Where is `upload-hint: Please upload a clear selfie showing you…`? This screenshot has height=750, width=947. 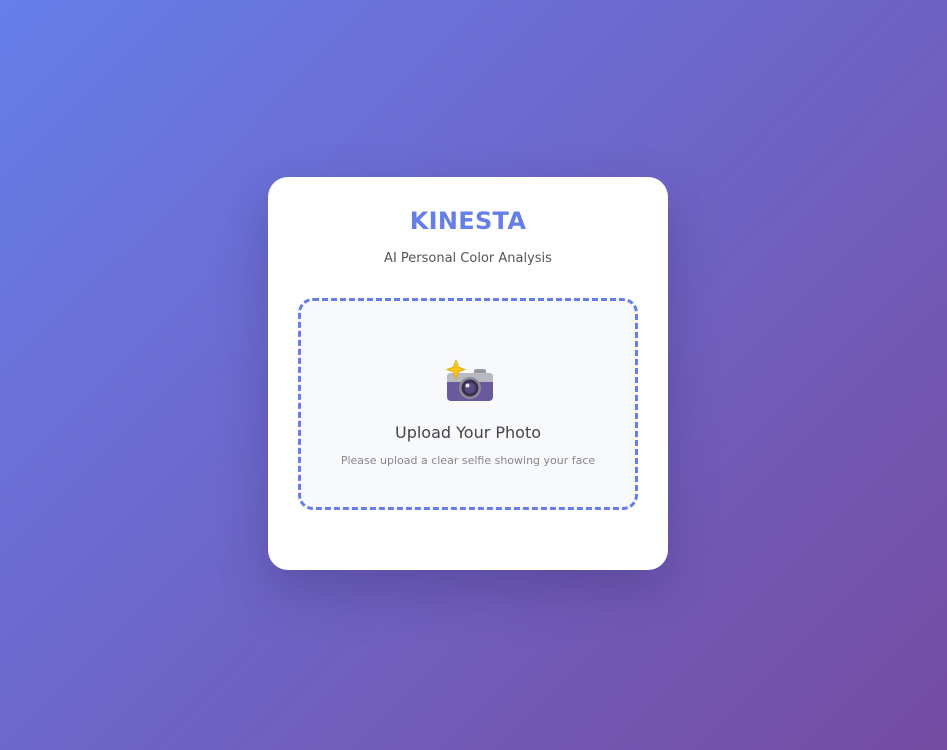 upload-hint: Please upload a clear selfie showing you… is located at coordinates (468, 460).